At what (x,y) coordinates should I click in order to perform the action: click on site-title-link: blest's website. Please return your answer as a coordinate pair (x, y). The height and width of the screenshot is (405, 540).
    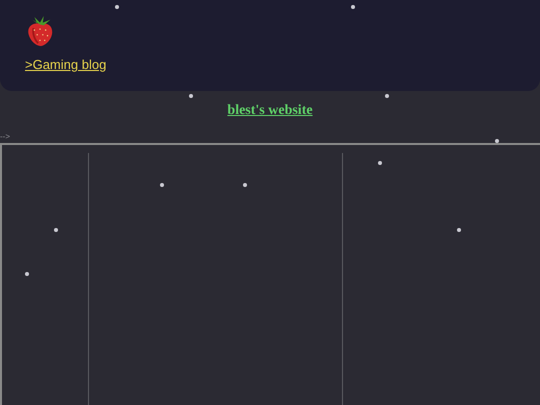
    Looking at the image, I should click on (270, 117).